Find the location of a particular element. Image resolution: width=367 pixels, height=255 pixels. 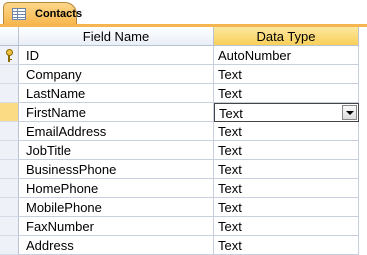

table-icon is located at coordinates (19, 14).